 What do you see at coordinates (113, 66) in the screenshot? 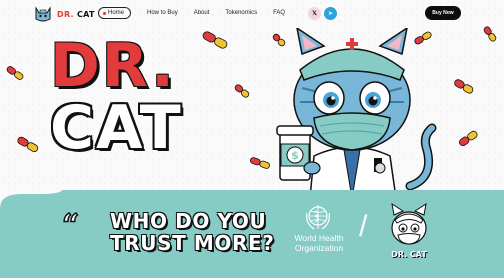
I see `hero-title-line1: DR.` at bounding box center [113, 66].